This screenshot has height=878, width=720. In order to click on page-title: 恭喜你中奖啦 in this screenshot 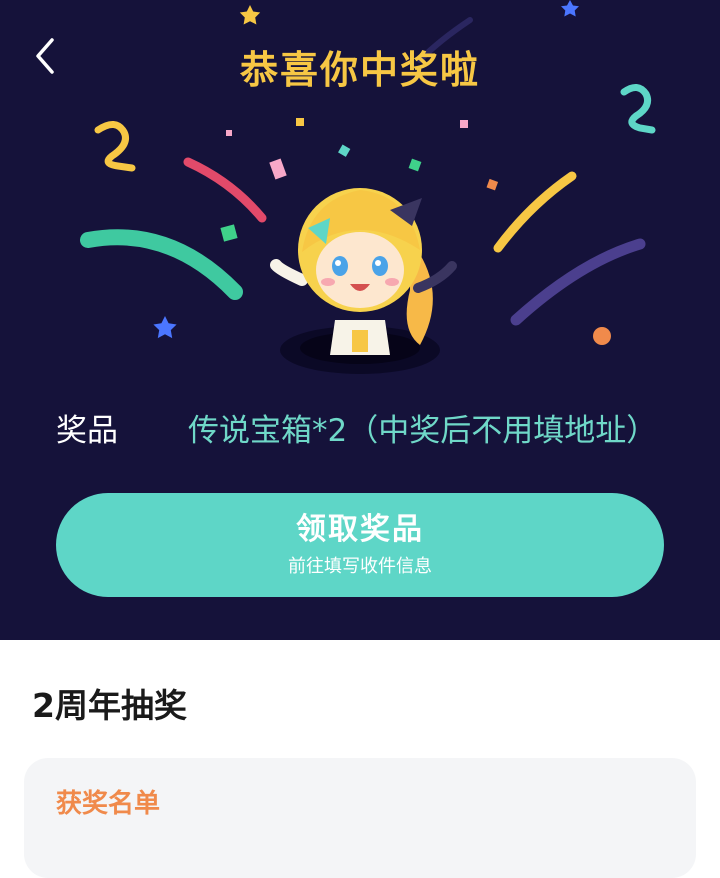, I will do `click(359, 70)`.